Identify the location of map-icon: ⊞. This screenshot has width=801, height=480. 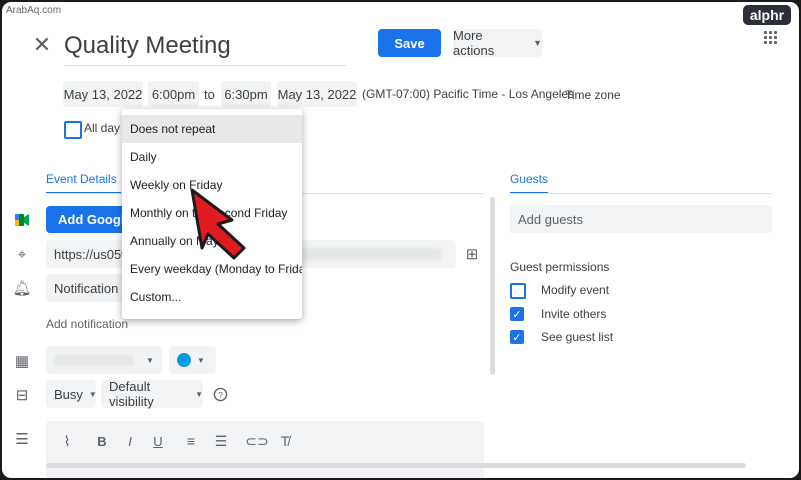
(472, 254).